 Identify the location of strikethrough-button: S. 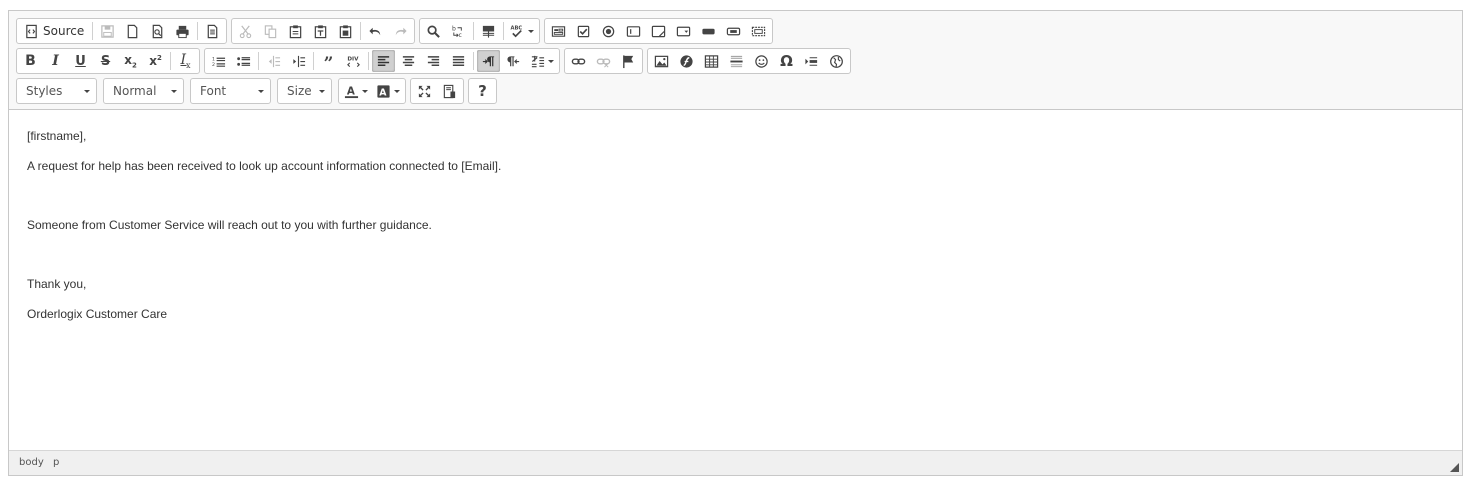
(105, 61).